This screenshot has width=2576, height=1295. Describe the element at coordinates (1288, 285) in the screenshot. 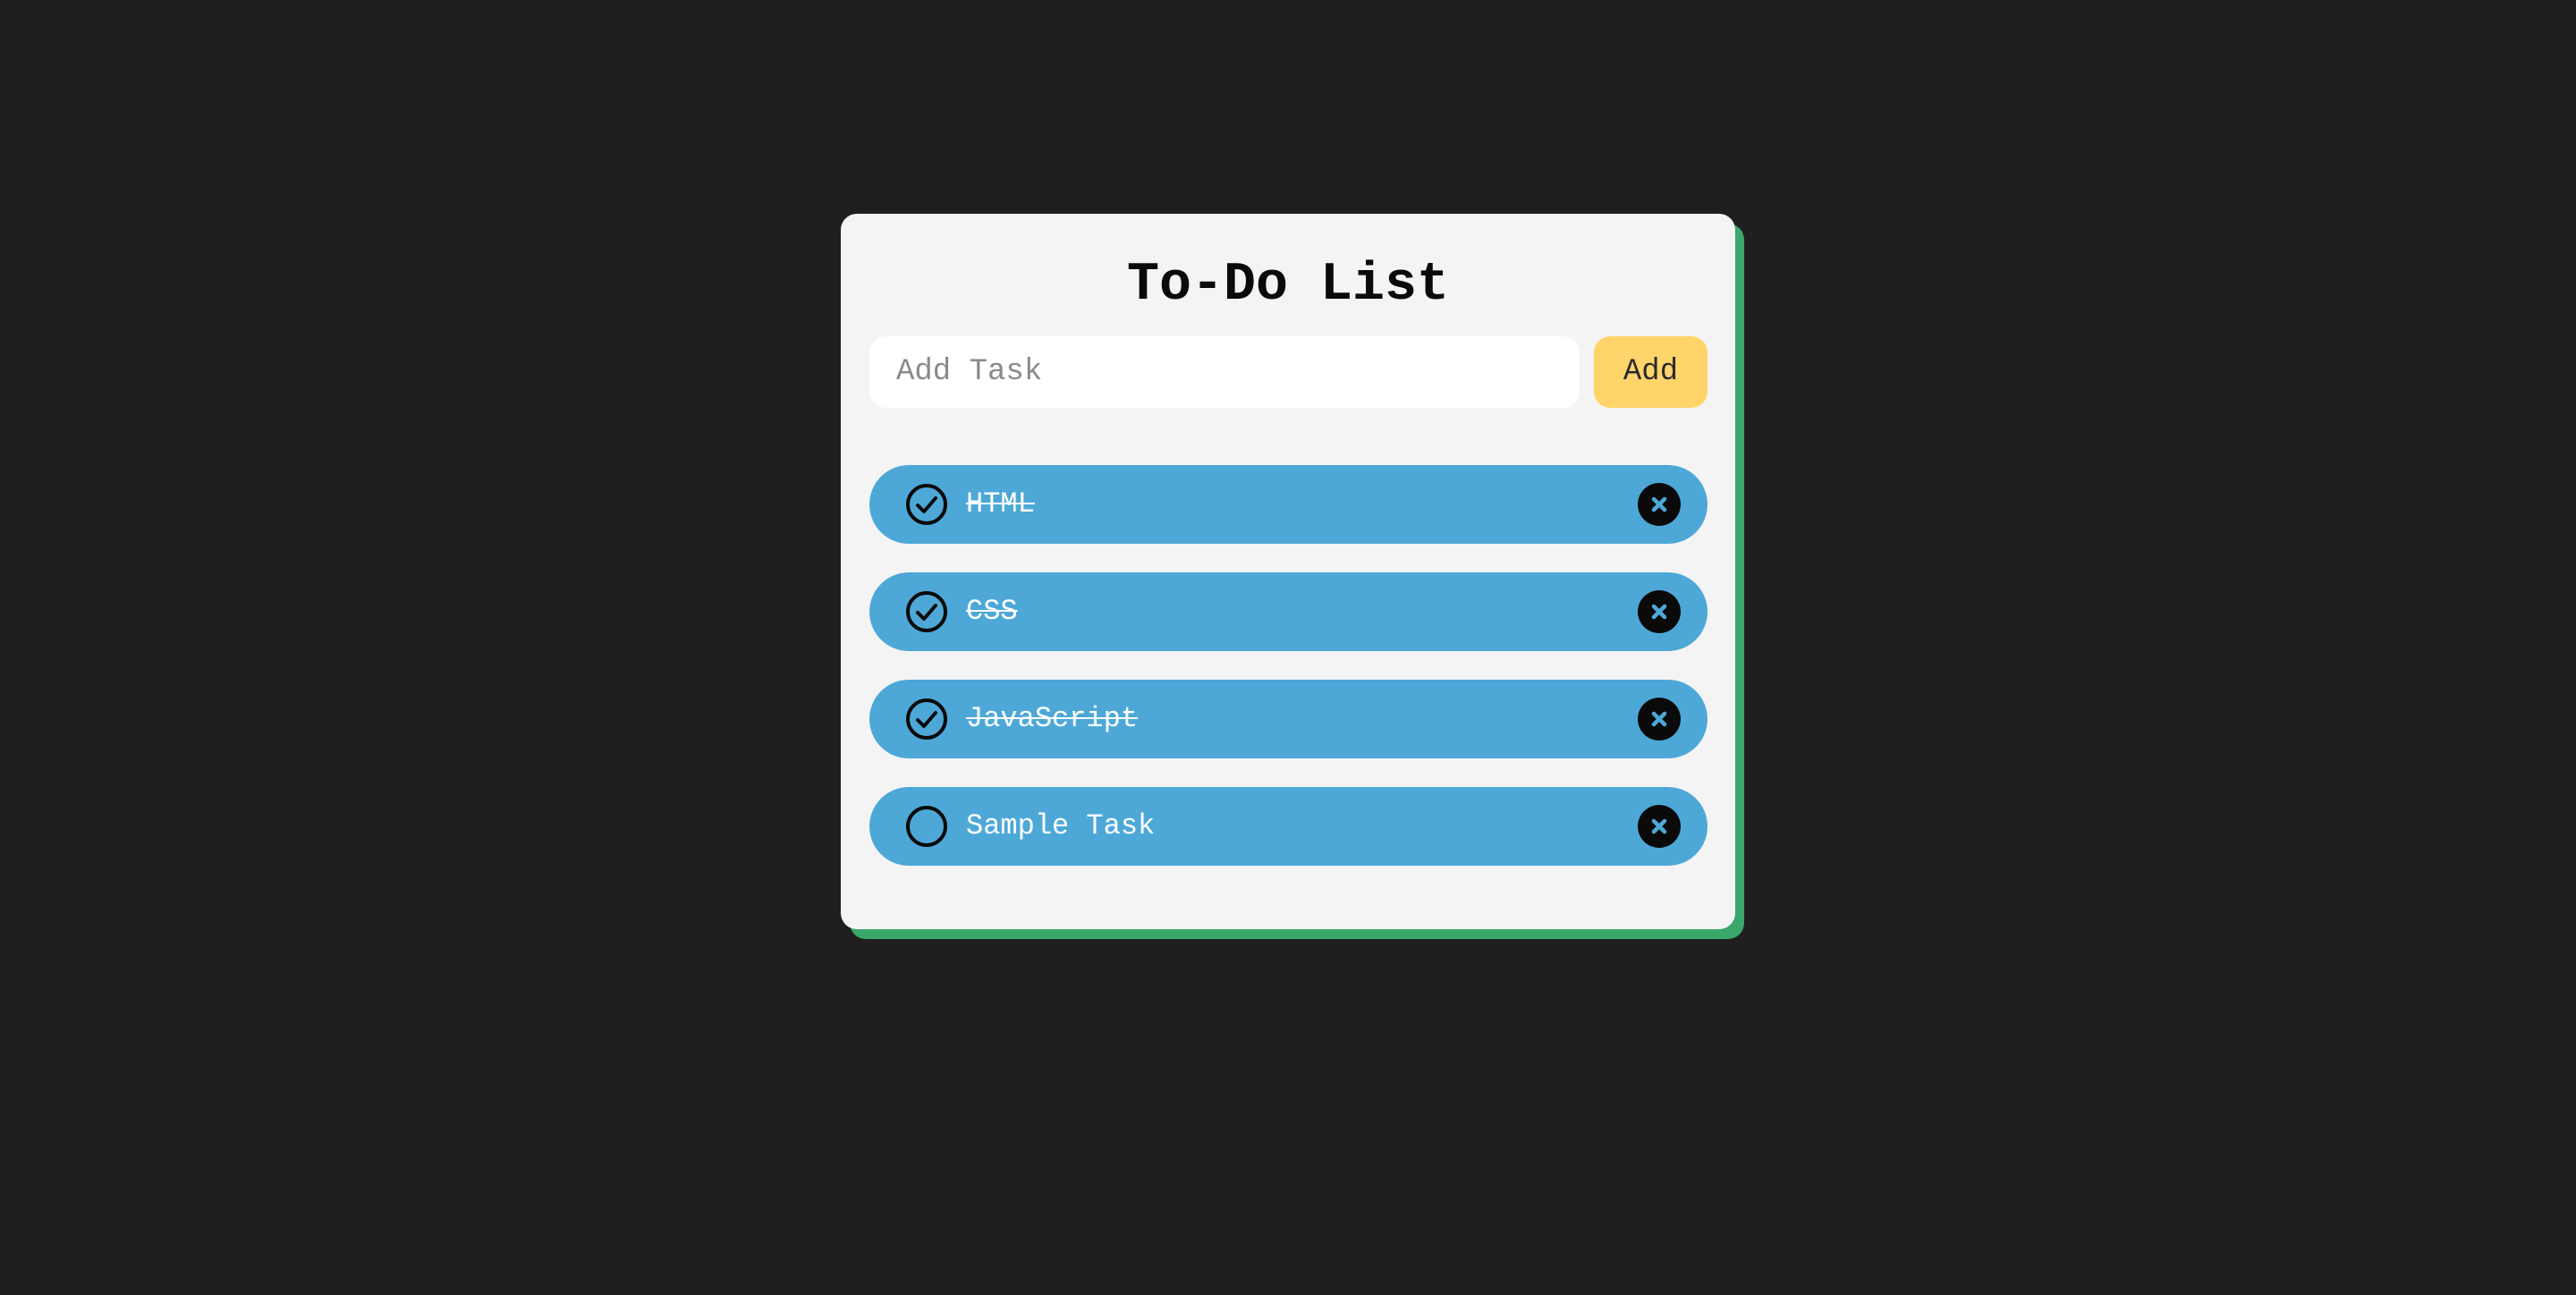

I see `page-title: To-Do List` at that location.